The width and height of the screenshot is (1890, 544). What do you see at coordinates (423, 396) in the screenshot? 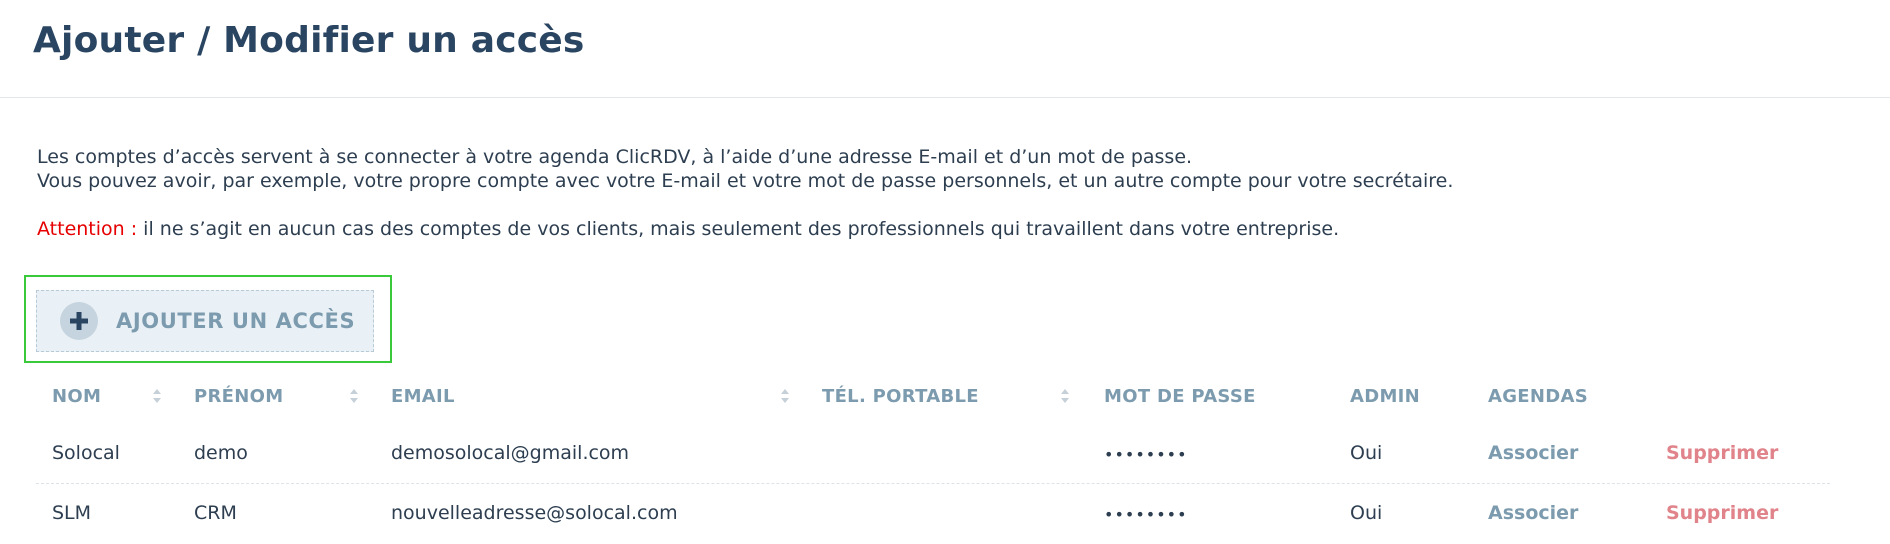
I see `column-header-email: EMAIL` at bounding box center [423, 396].